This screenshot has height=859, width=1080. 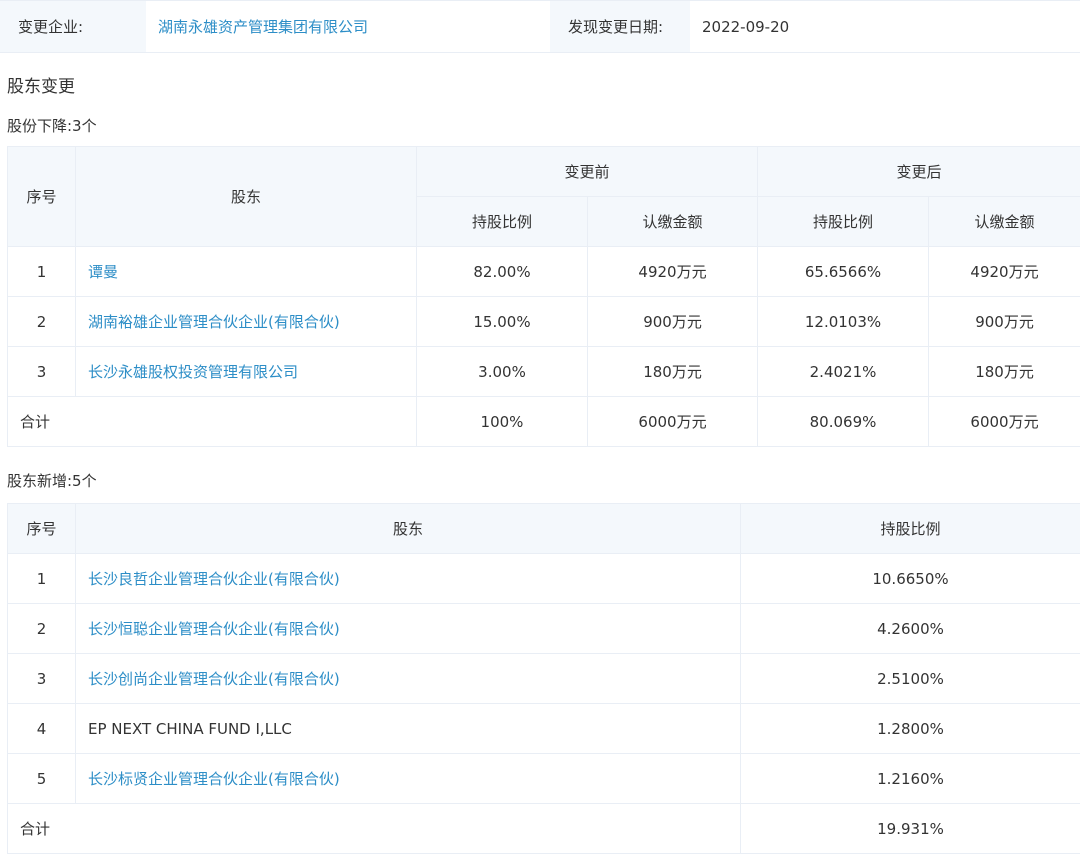 I want to click on decrease-title: 股份下降:3个, so click(x=52, y=126).